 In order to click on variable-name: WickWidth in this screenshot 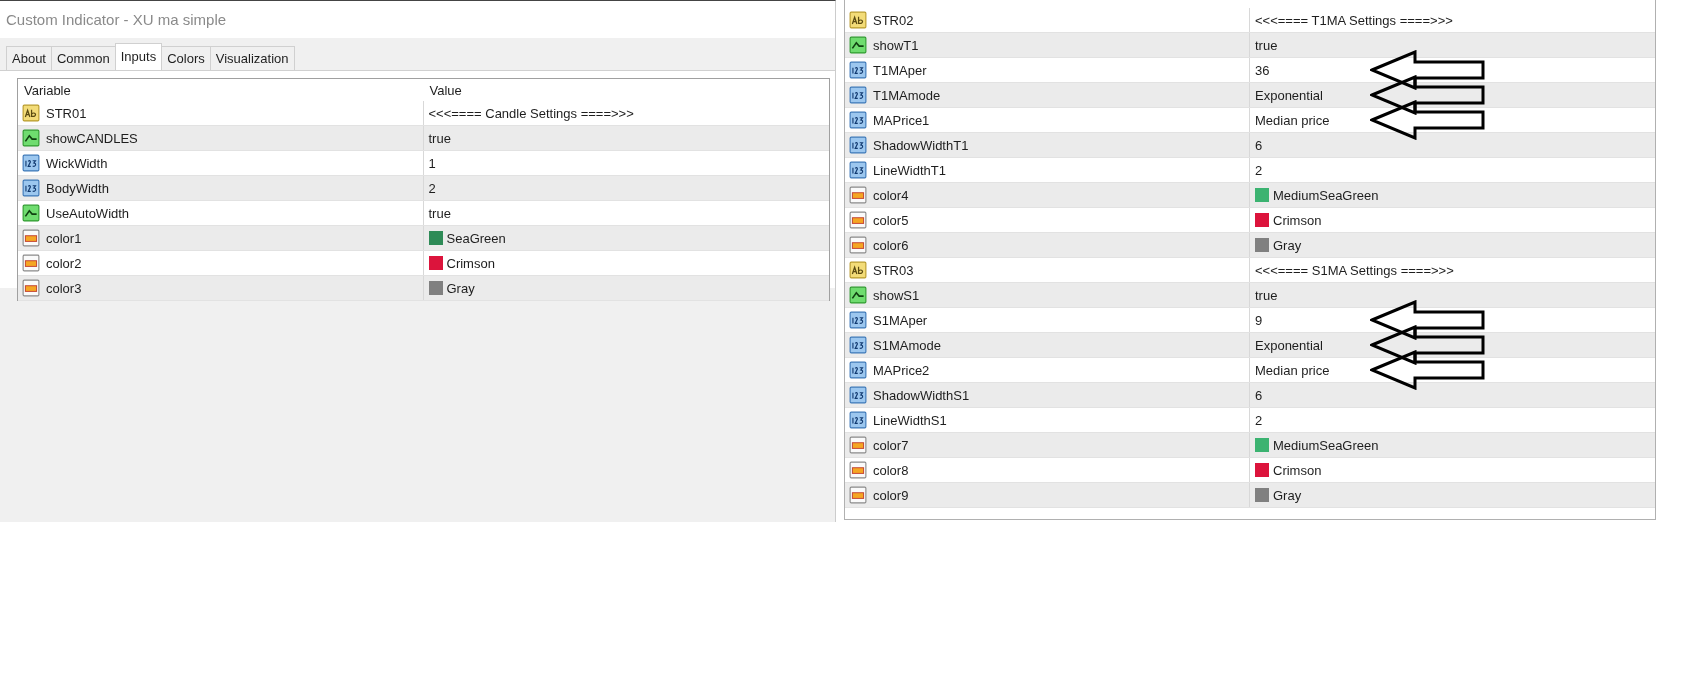, I will do `click(77, 163)`.